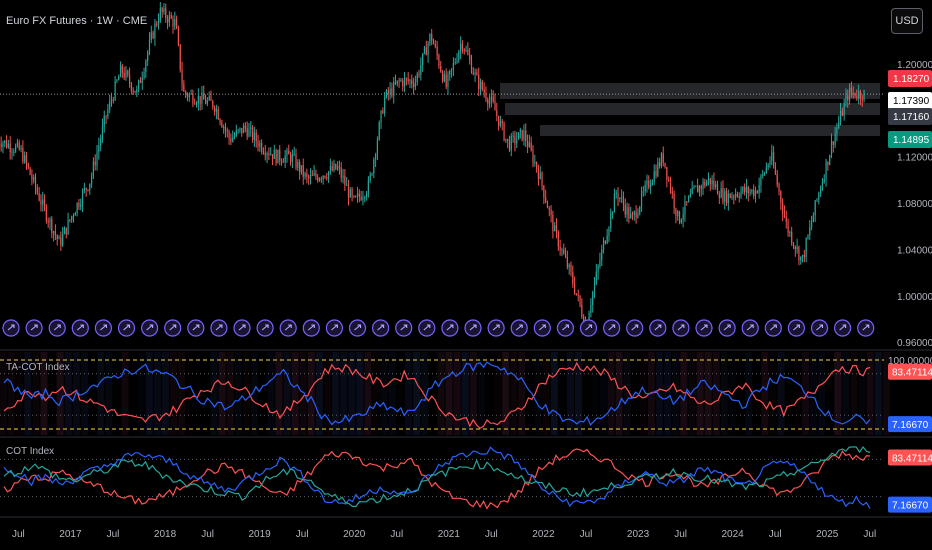 The height and width of the screenshot is (550, 932). Describe the element at coordinates (38, 367) in the screenshot. I see `ta-cot-pane-title: TA-COT Index` at that location.